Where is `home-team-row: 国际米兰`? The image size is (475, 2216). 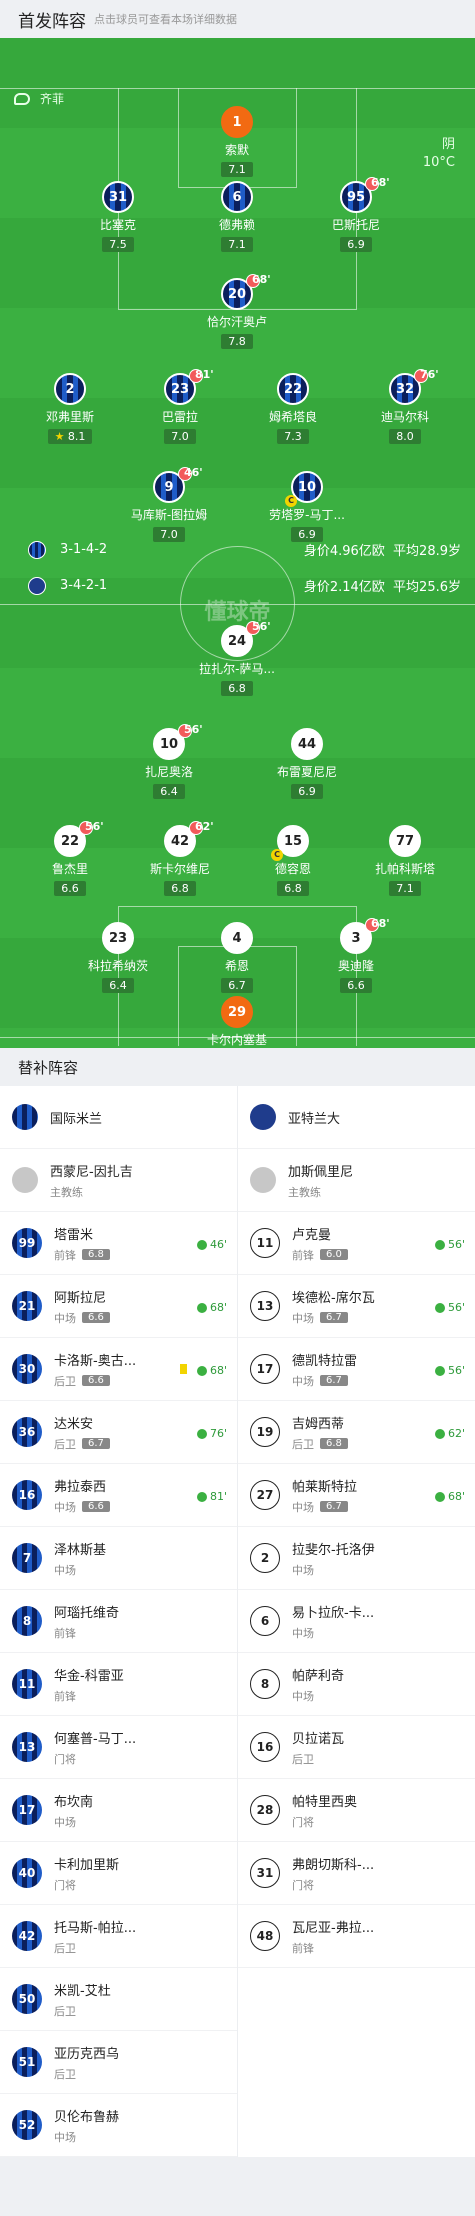
home-team-row: 国际米兰 is located at coordinates (118, 1117).